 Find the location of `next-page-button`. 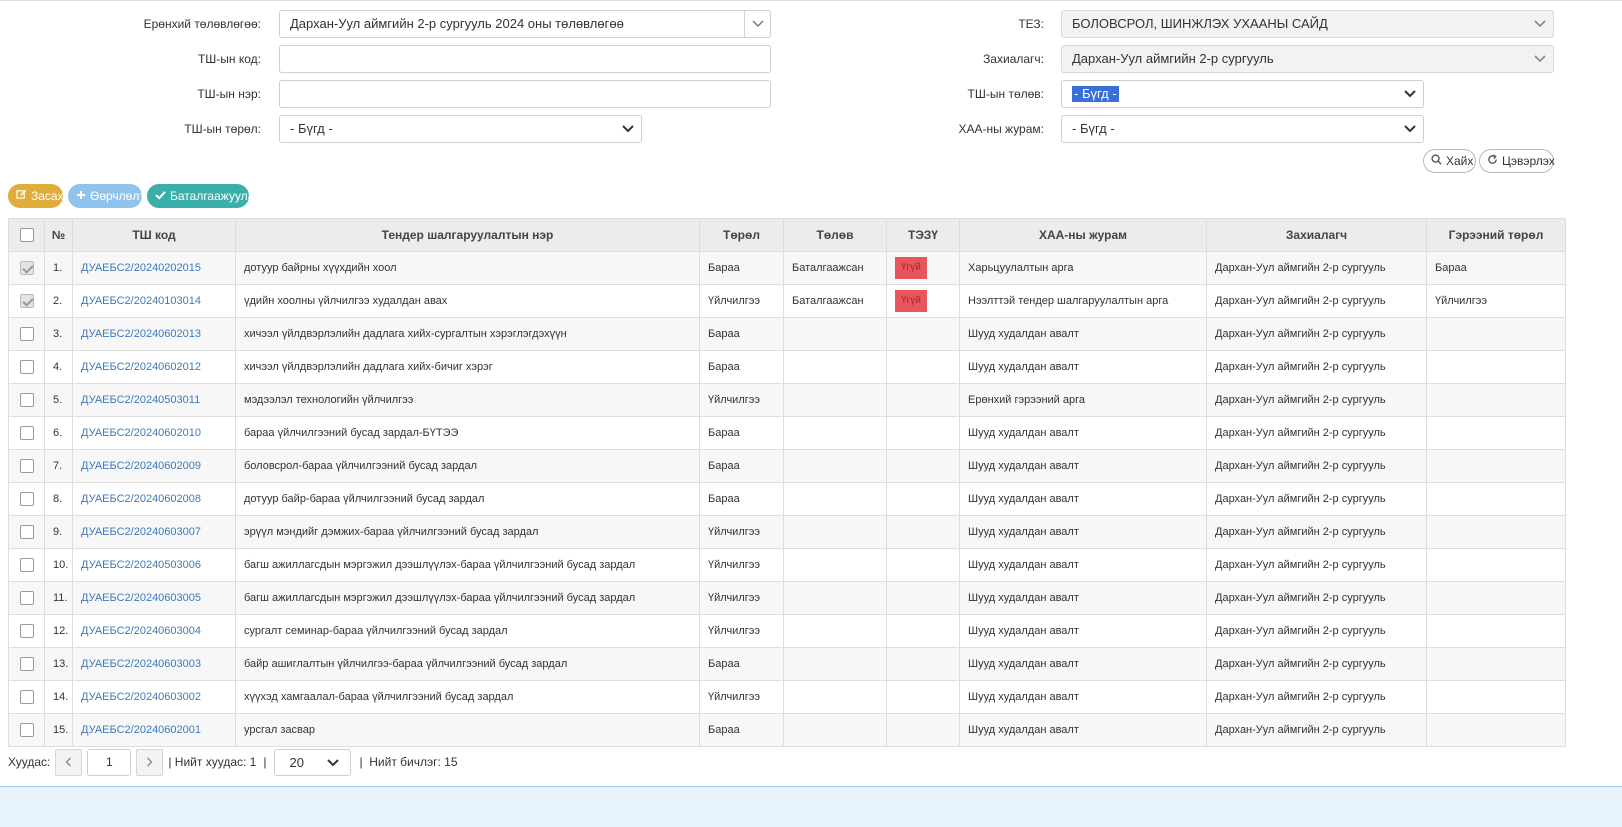

next-page-button is located at coordinates (150, 762).